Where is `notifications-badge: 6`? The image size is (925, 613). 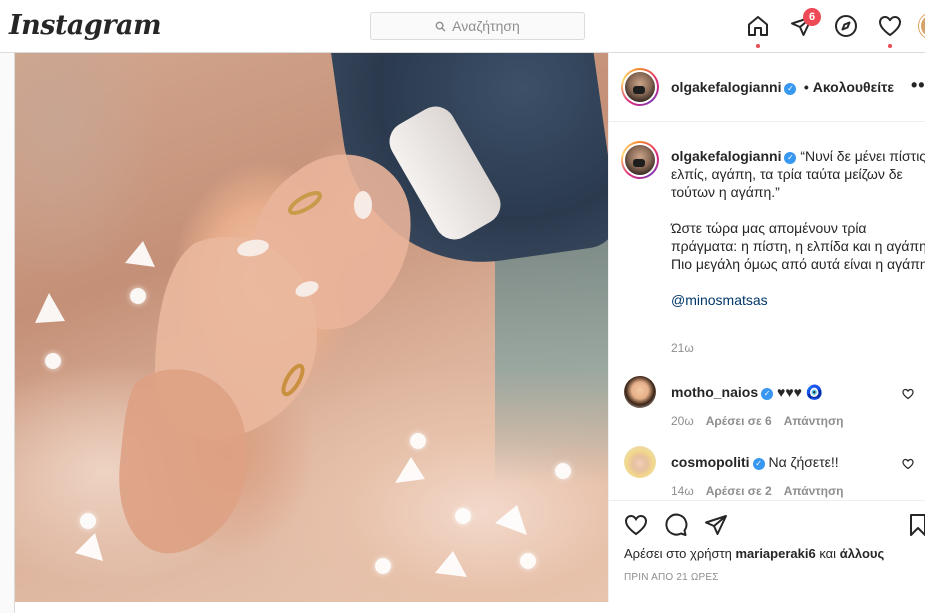 notifications-badge: 6 is located at coordinates (812, 17).